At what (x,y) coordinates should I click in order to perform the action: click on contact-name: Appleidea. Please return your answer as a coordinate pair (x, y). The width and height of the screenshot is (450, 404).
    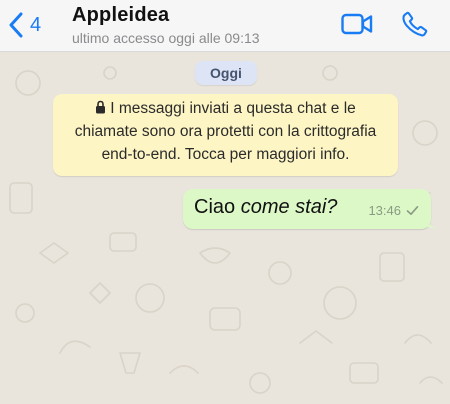
    Looking at the image, I should click on (121, 15).